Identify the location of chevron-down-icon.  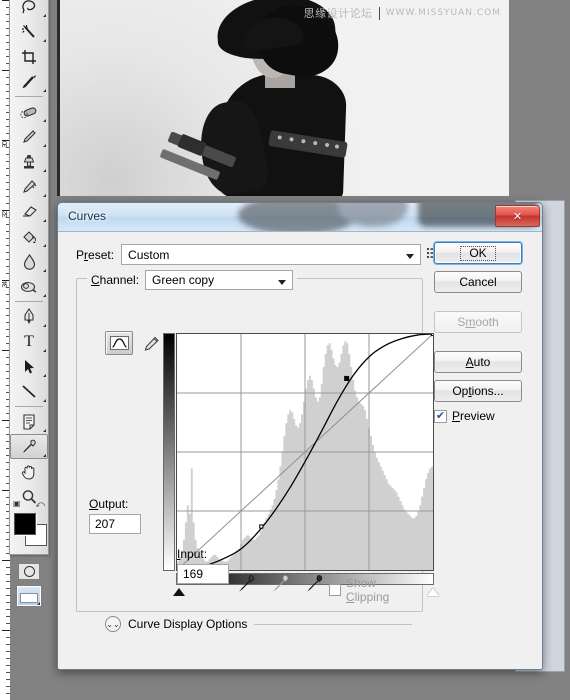
(410, 256).